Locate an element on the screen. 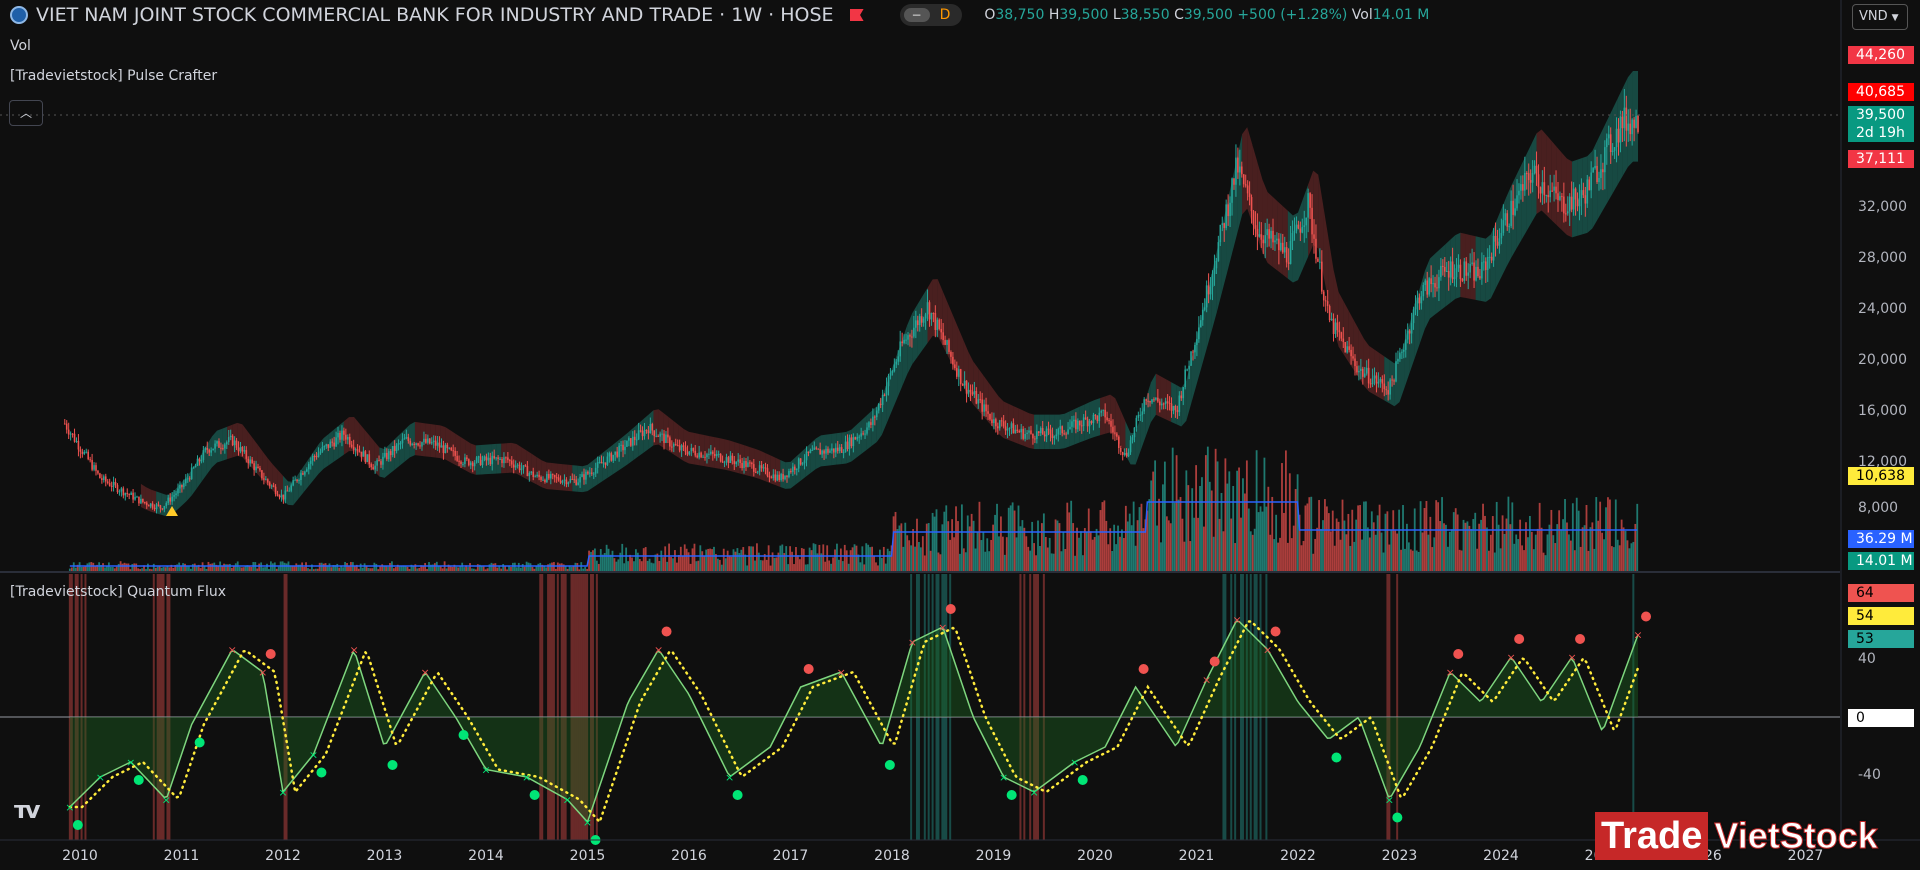 This screenshot has width=1920, height=870. interval-badge: D is located at coordinates (945, 15).